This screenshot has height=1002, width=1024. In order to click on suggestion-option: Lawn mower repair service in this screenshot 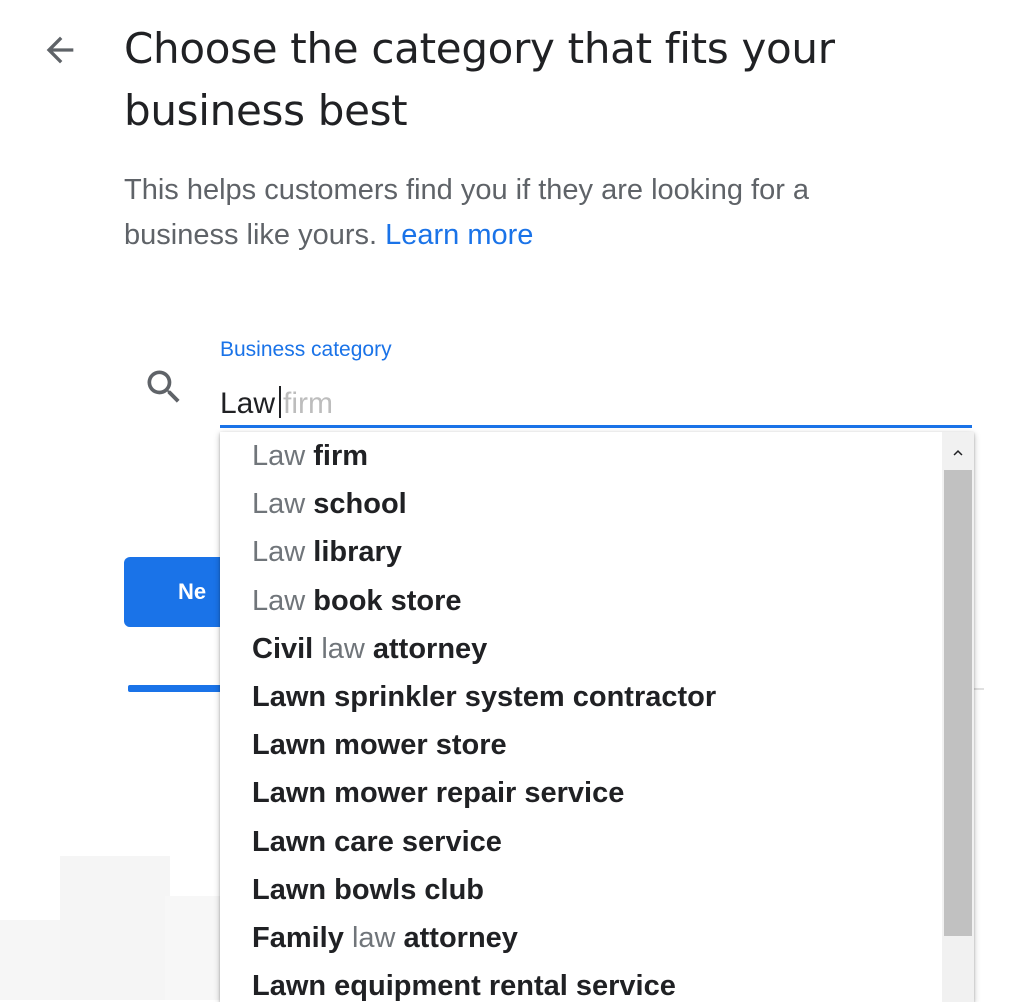, I will do `click(597, 793)`.